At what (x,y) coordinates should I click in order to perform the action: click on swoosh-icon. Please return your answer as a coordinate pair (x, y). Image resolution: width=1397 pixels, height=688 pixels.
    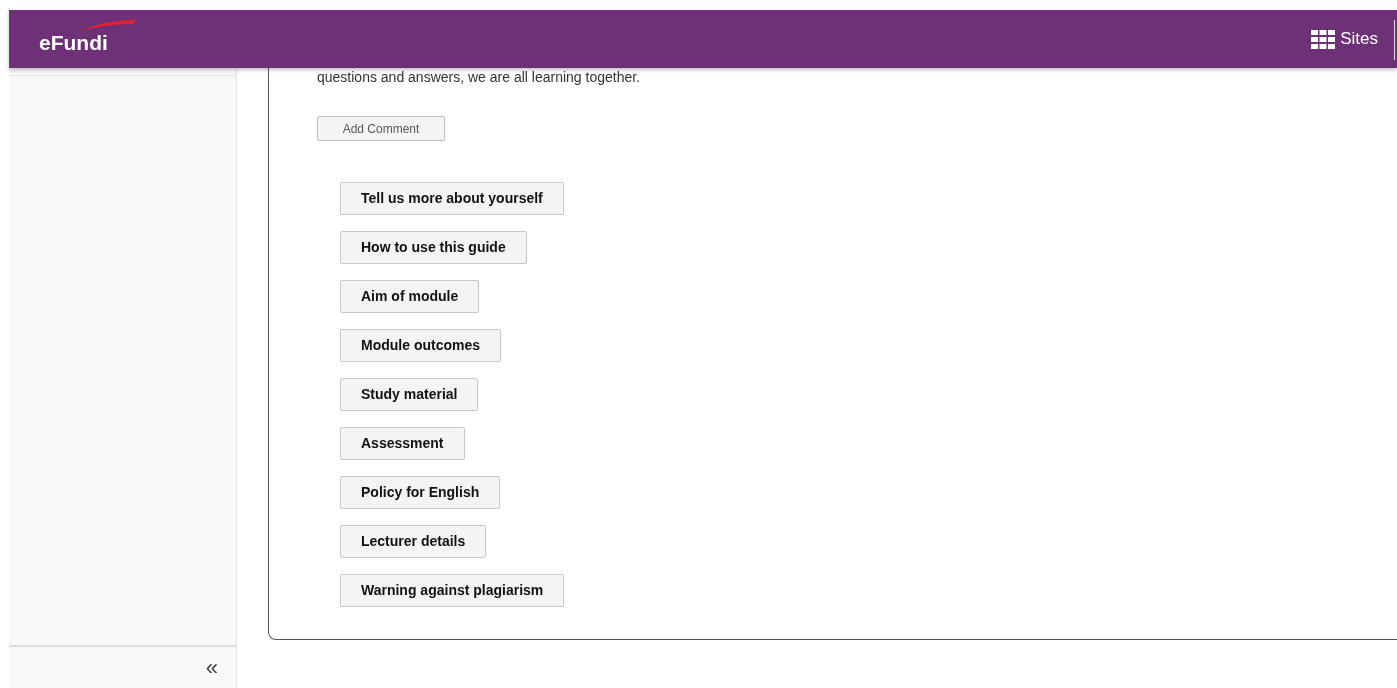
    Looking at the image, I should click on (107, 24).